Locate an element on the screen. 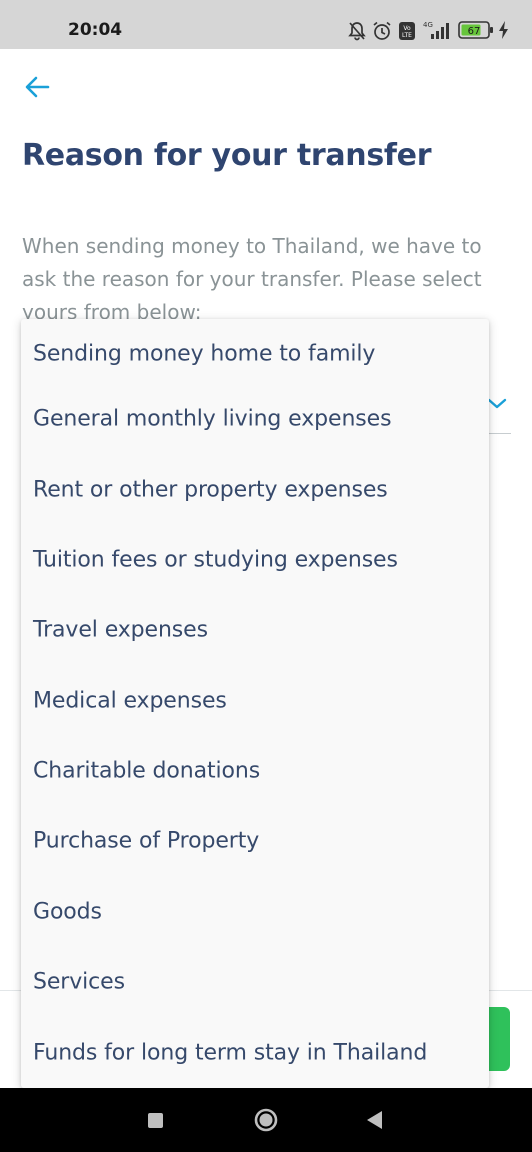  dropdown-option: Purchase of Property is located at coordinates (255, 841).